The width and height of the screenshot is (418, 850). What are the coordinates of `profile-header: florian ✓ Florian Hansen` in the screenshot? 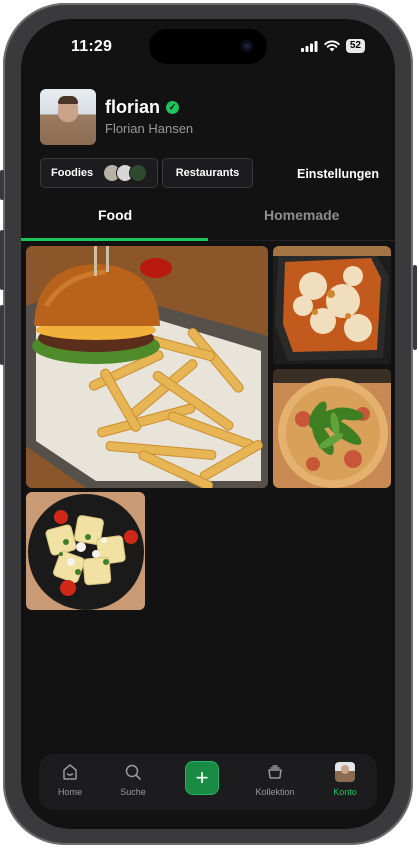 It's located at (210, 117).